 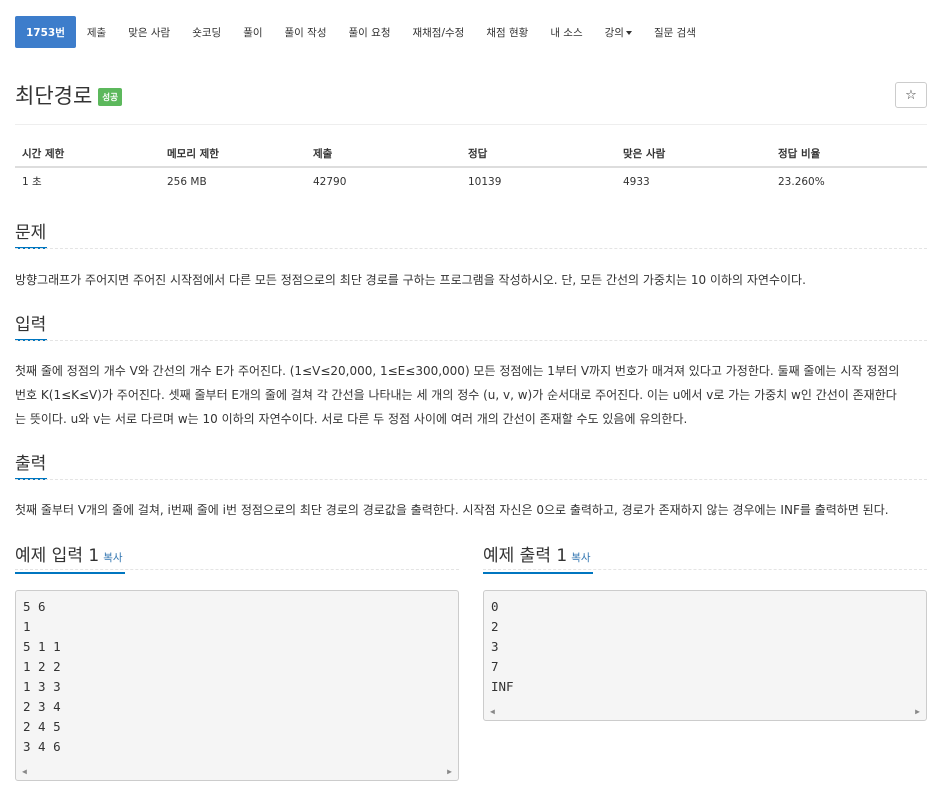 What do you see at coordinates (42, 726) in the screenshot?
I see `sample-input-line: 2 4 5` at bounding box center [42, 726].